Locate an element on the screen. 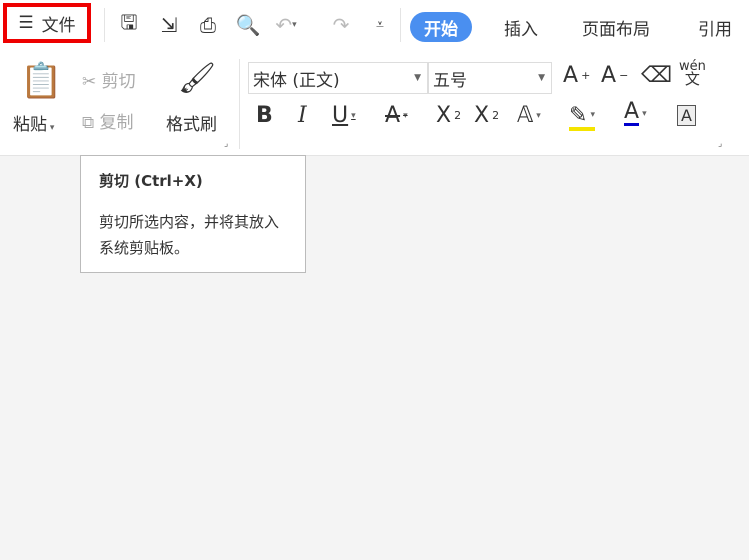 This screenshot has height=560, width=749. customize-icon: ⩡ is located at coordinates (380, 25).